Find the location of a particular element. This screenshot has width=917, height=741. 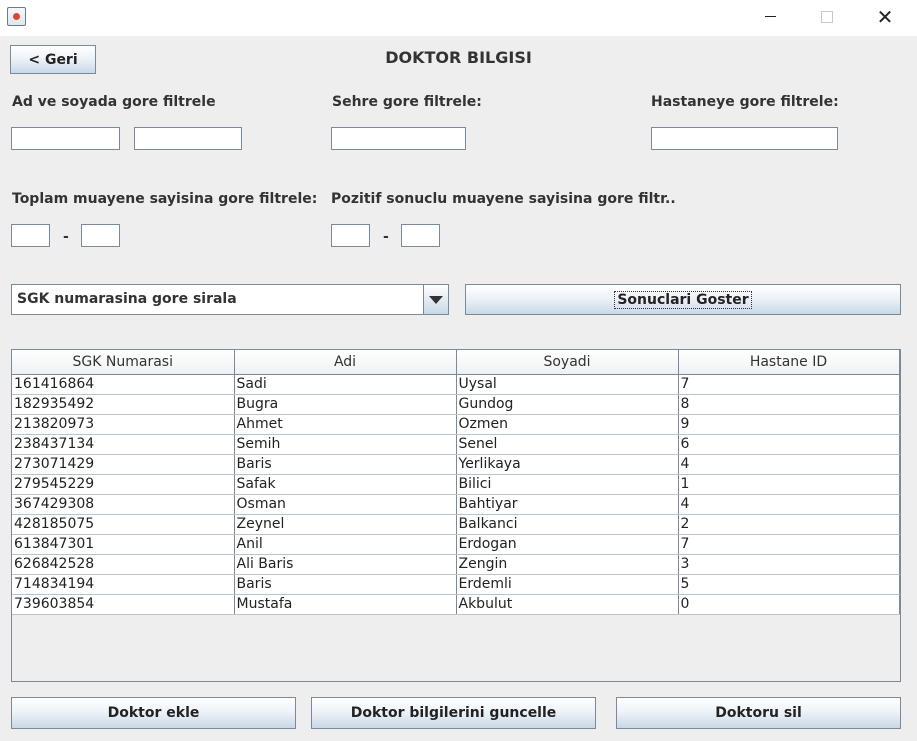

show-results-label: Sonuclari Goster is located at coordinates (683, 299).